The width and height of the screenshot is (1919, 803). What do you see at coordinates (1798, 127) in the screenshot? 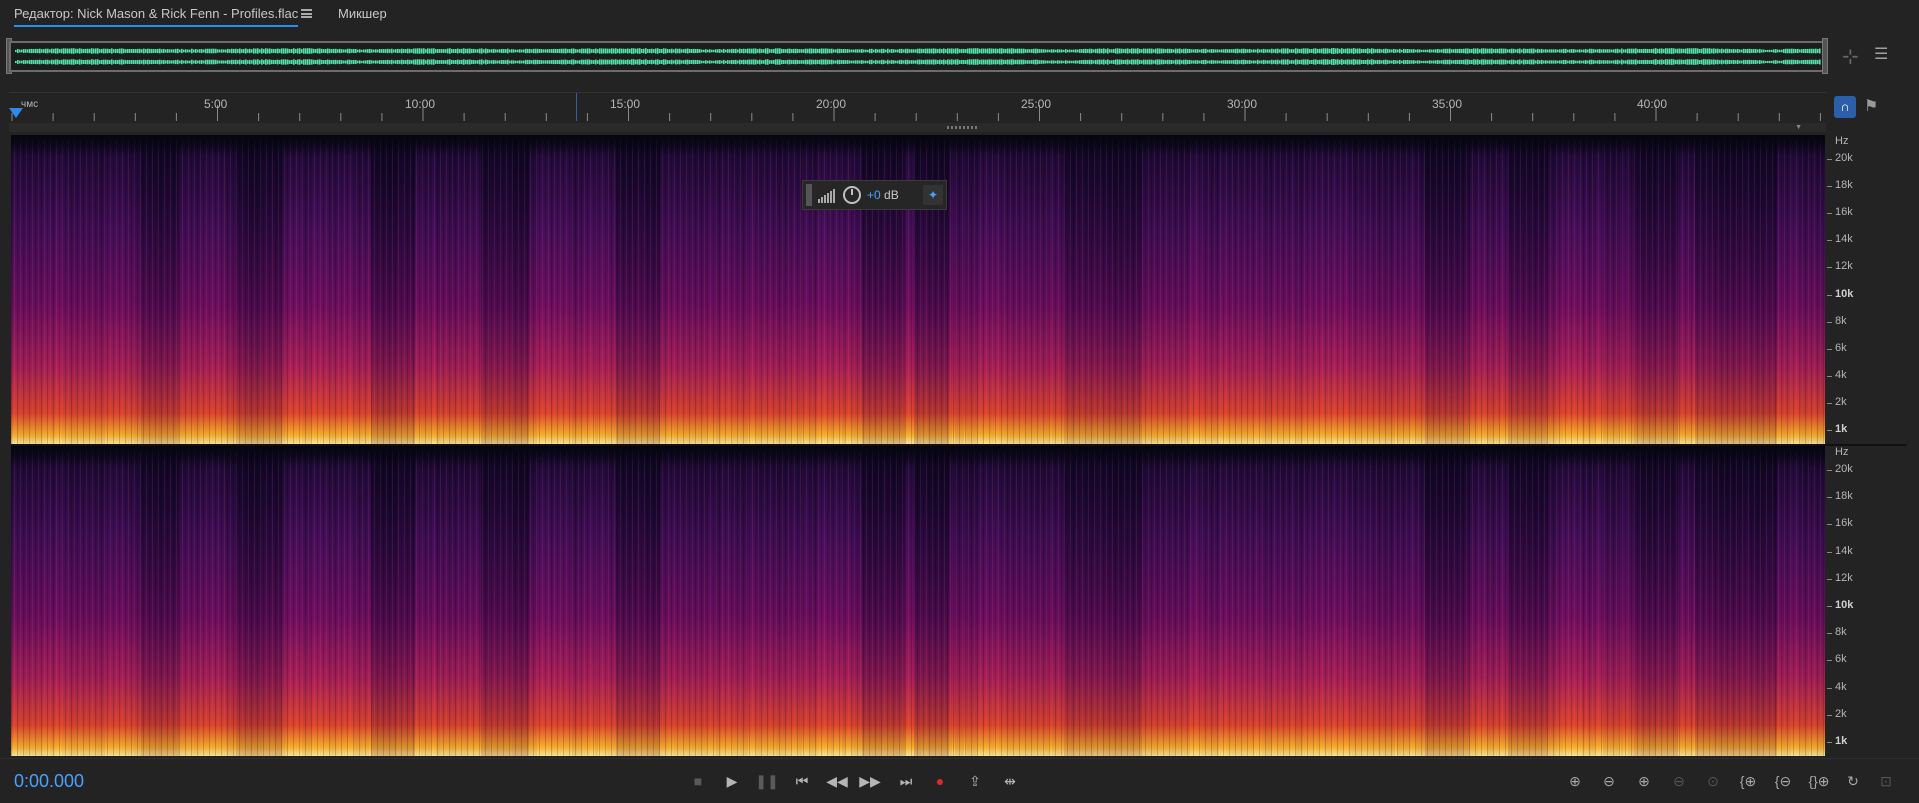
I see `scroll-down-arrow-icon: ▼` at bounding box center [1798, 127].